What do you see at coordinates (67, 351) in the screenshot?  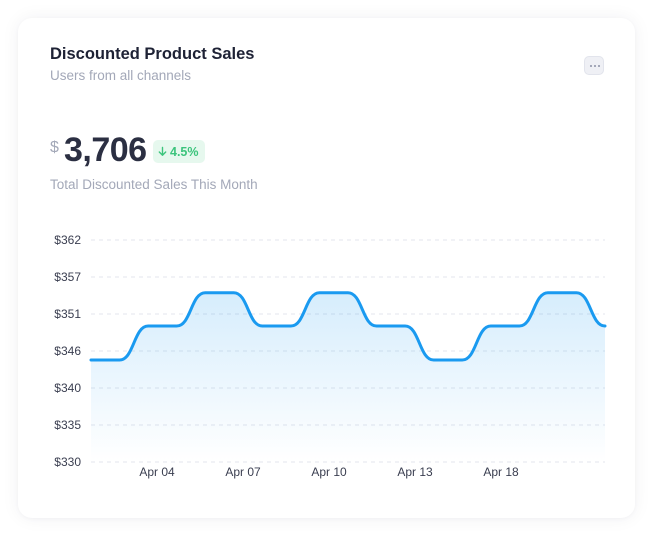 I see `y-tick-label: $346` at bounding box center [67, 351].